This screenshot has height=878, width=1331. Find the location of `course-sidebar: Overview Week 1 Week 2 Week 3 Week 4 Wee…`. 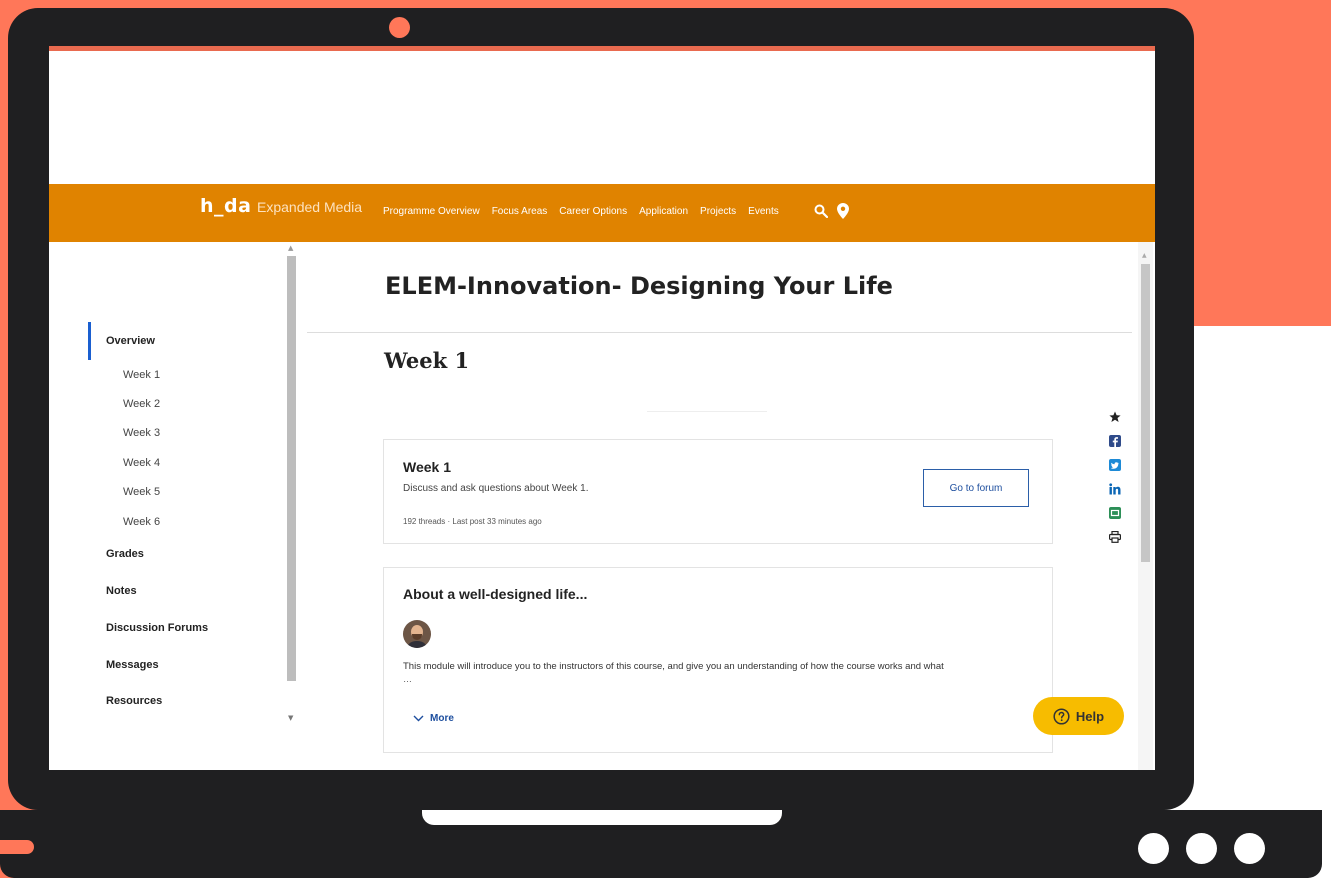

course-sidebar: Overview Week 1 Week 2 Week 3 Week 4 Wee… is located at coordinates (174, 506).